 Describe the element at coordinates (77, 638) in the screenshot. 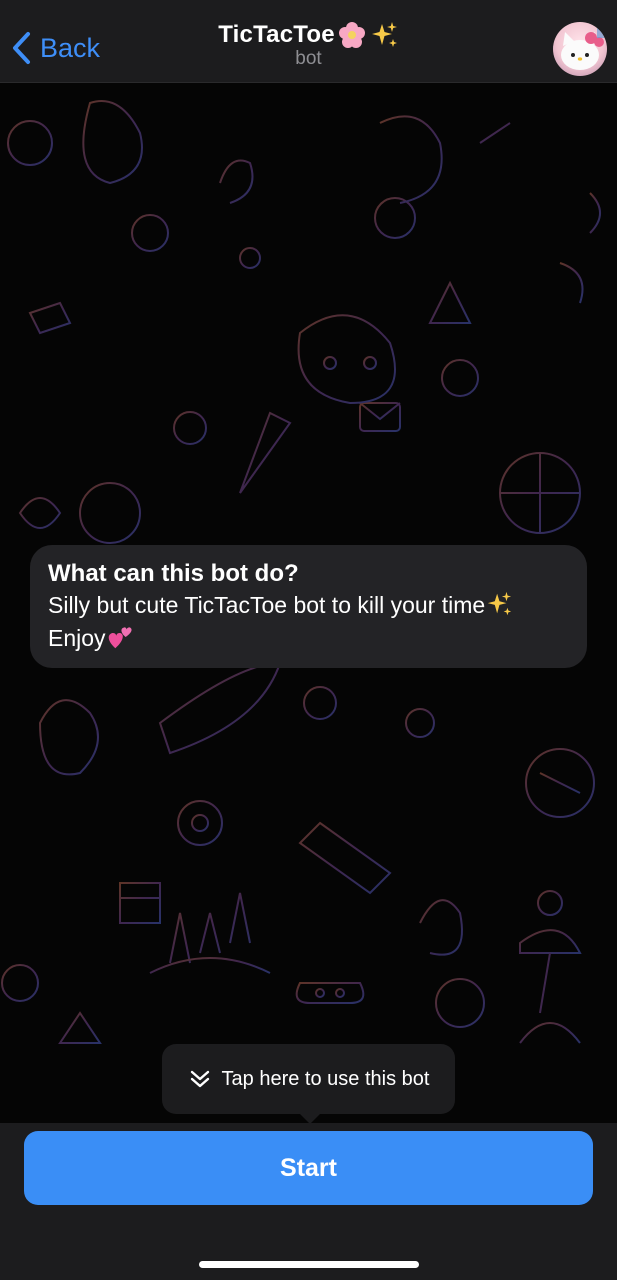

I see `bot-description-line2: Enjoy` at that location.